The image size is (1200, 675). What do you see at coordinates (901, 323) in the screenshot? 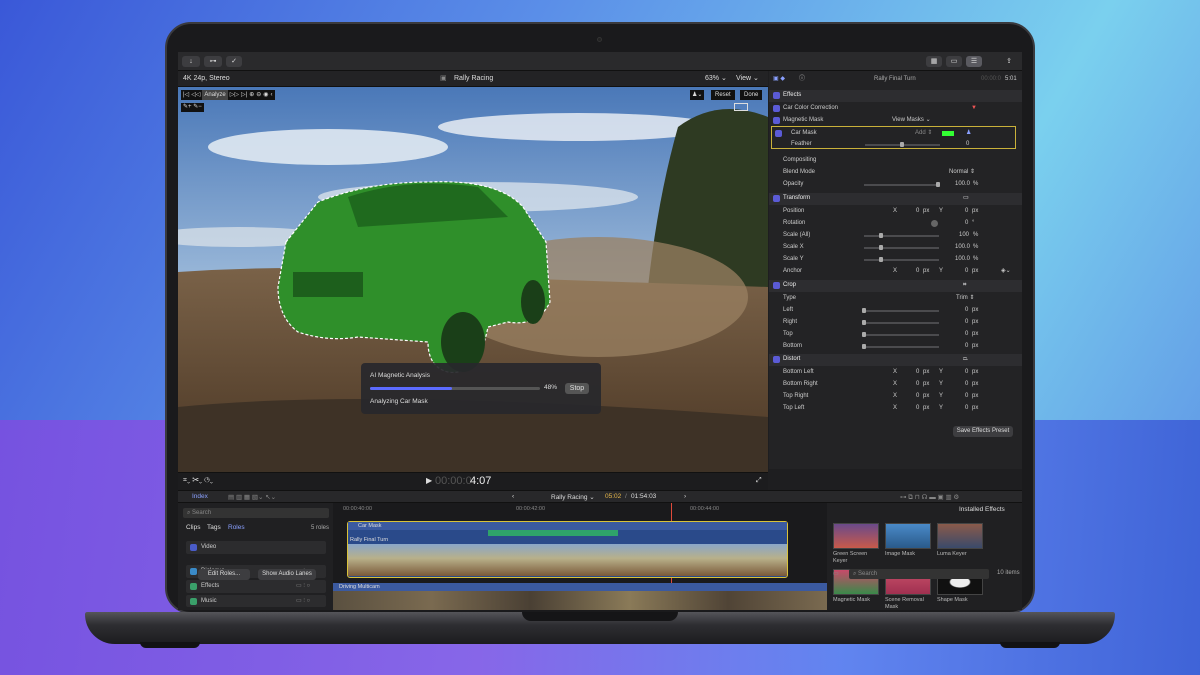
I see `crop-right-slider` at bounding box center [901, 323].